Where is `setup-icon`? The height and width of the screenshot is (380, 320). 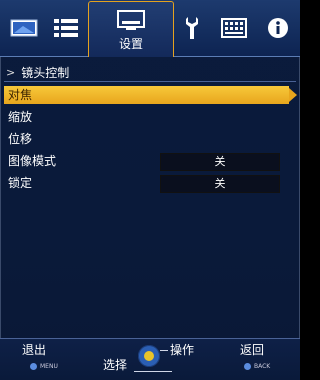 setup-icon is located at coordinates (131, 20).